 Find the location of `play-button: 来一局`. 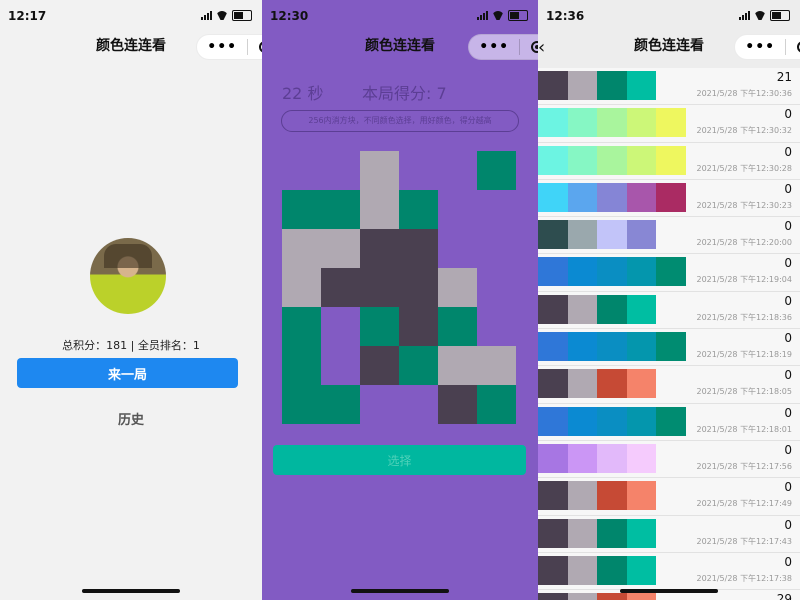

play-button: 来一局 is located at coordinates (127, 373).